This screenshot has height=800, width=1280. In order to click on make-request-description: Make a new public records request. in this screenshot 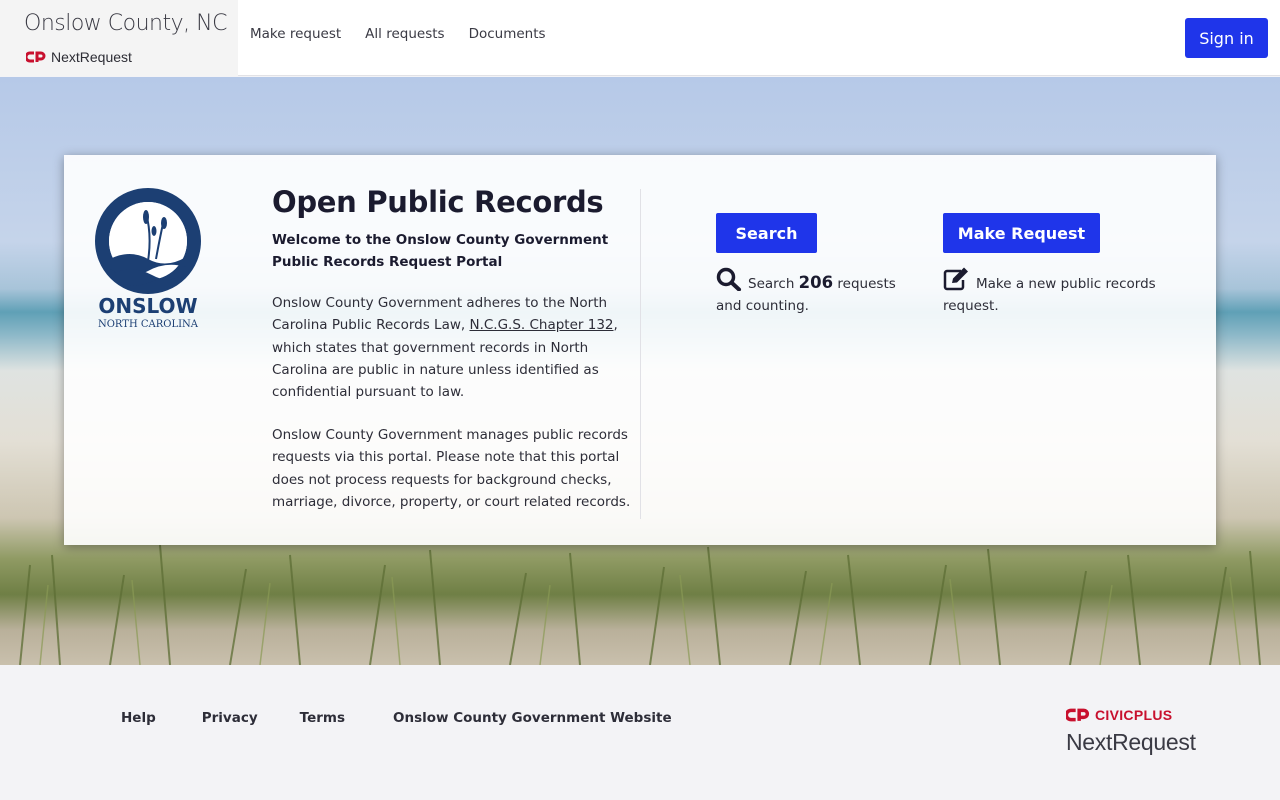, I will do `click(1053, 292)`.